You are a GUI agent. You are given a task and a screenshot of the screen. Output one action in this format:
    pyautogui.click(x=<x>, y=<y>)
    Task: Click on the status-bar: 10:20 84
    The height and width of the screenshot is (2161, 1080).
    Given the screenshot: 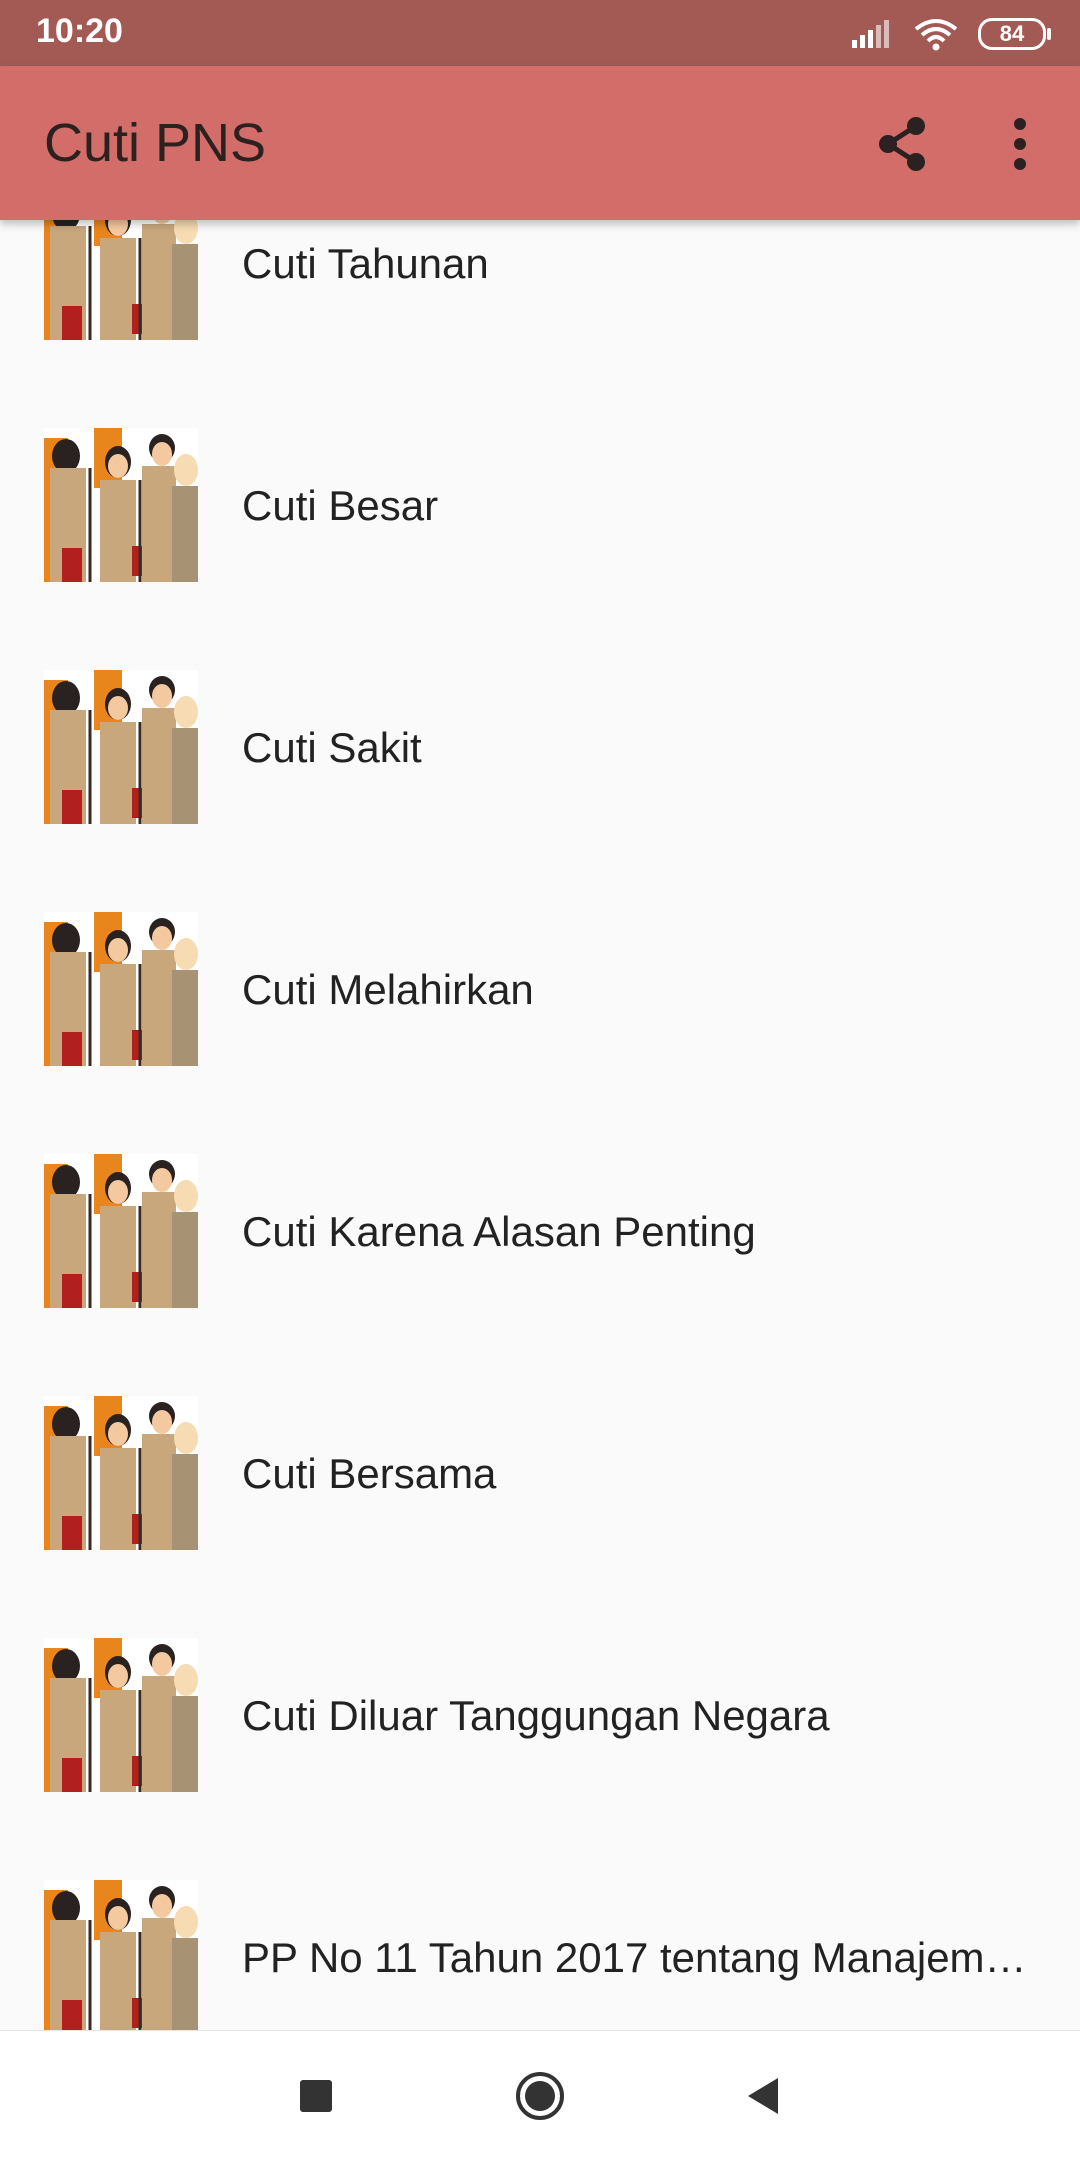 What is the action you would take?
    pyautogui.click(x=540, y=33)
    